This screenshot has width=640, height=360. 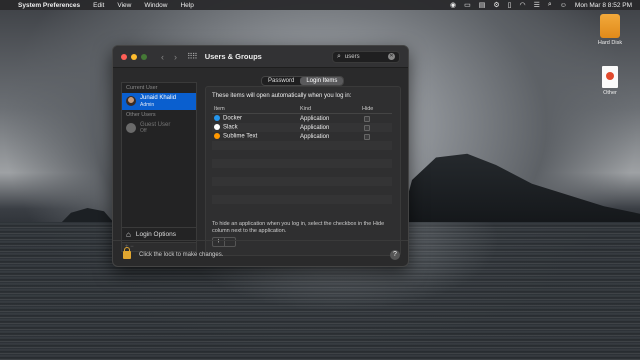 What do you see at coordinates (98, 5) in the screenshot?
I see `menu-edit: Edit` at bounding box center [98, 5].